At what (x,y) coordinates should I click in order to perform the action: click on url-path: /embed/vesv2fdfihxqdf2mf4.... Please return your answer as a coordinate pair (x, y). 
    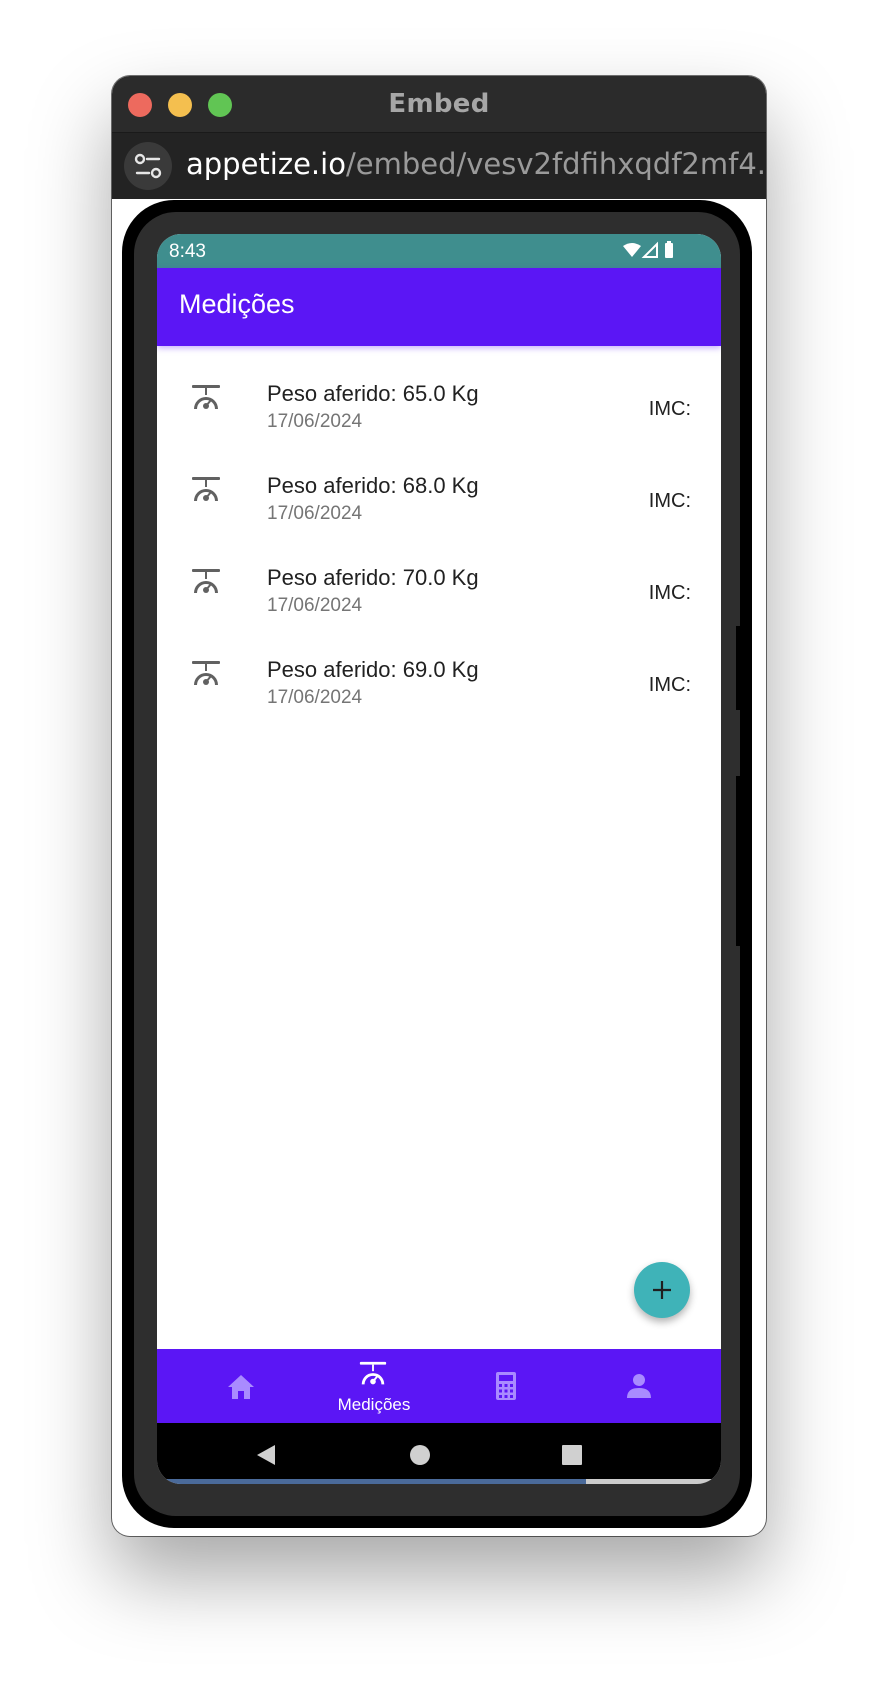
    Looking at the image, I should click on (555, 164).